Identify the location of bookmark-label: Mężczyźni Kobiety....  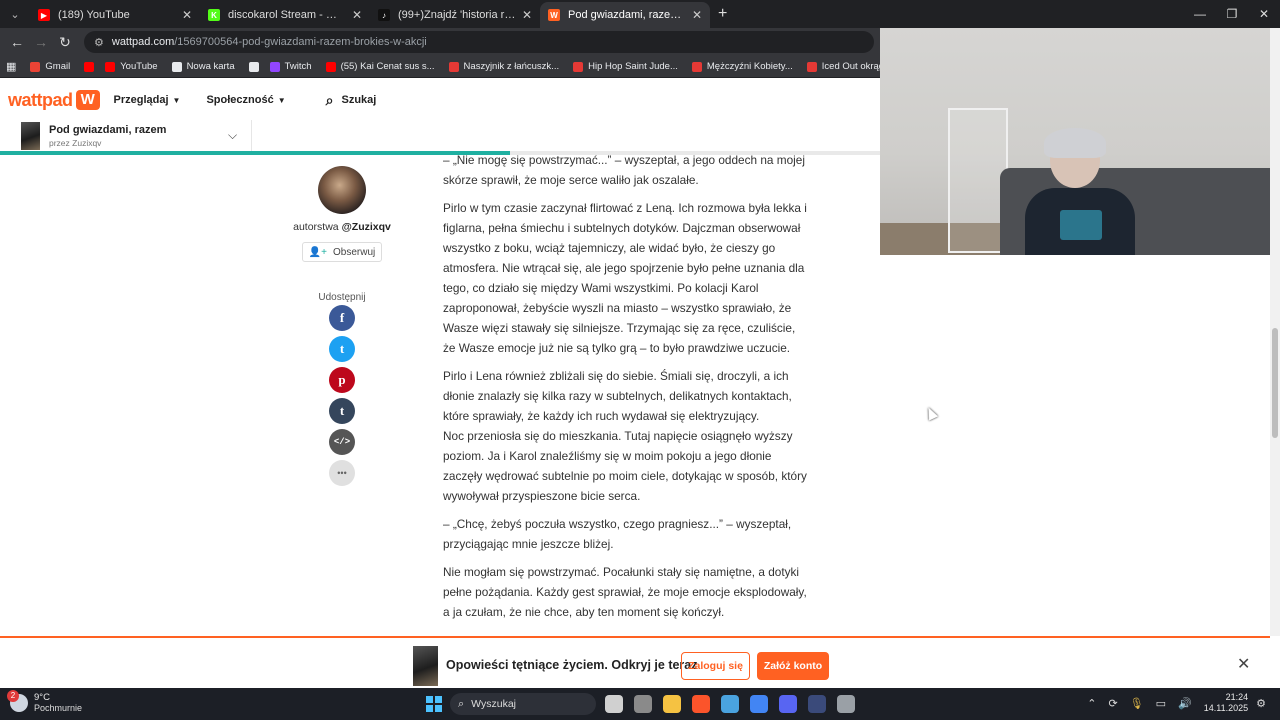
(749, 66).